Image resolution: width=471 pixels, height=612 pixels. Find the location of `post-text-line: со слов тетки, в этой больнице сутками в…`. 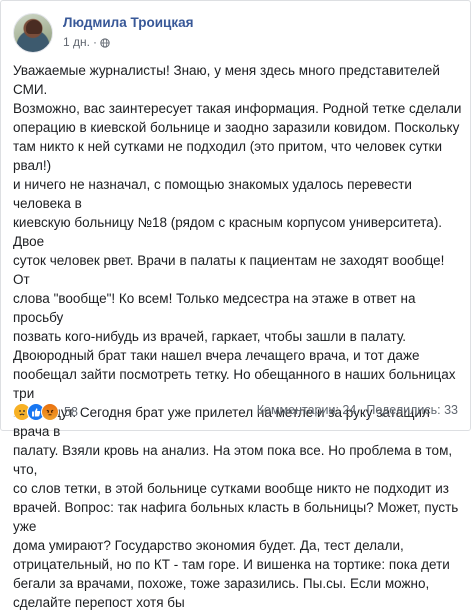

post-text-line: со слов тетки, в этой больнице сутками в… is located at coordinates (231, 488).